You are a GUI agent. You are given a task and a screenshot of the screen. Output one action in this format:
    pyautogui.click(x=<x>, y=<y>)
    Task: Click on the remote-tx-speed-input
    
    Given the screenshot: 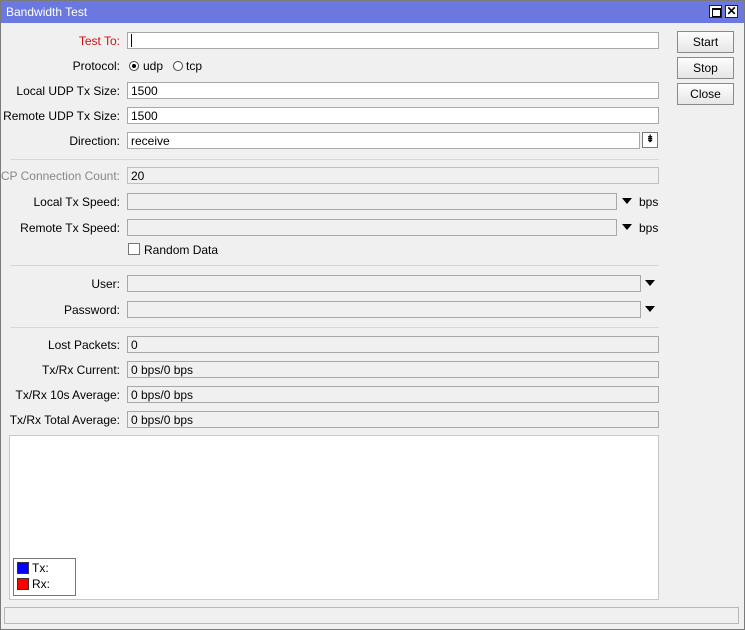 What is the action you would take?
    pyautogui.click(x=372, y=227)
    